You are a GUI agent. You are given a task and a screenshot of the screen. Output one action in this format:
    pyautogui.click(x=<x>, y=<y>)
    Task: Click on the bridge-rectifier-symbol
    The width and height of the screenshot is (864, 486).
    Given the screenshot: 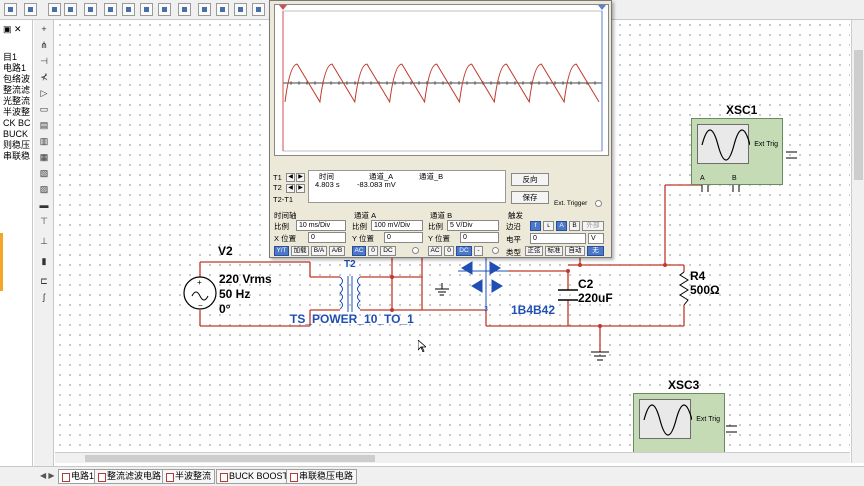 What is the action you would take?
    pyautogui.click(x=483, y=283)
    